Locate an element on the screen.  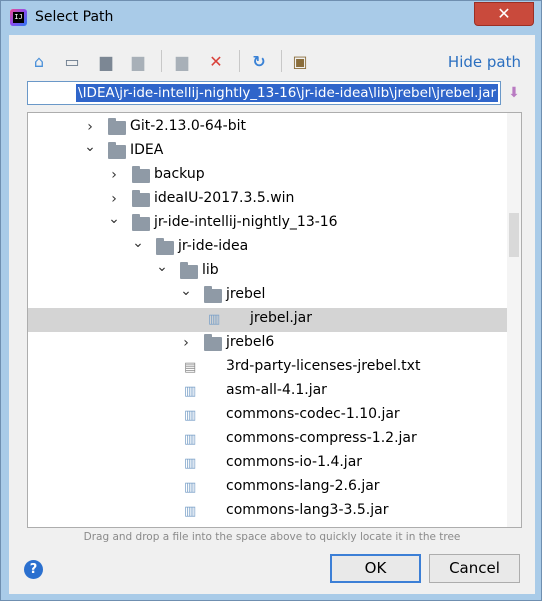
tree-item-label: backup is located at coordinates (179, 174).